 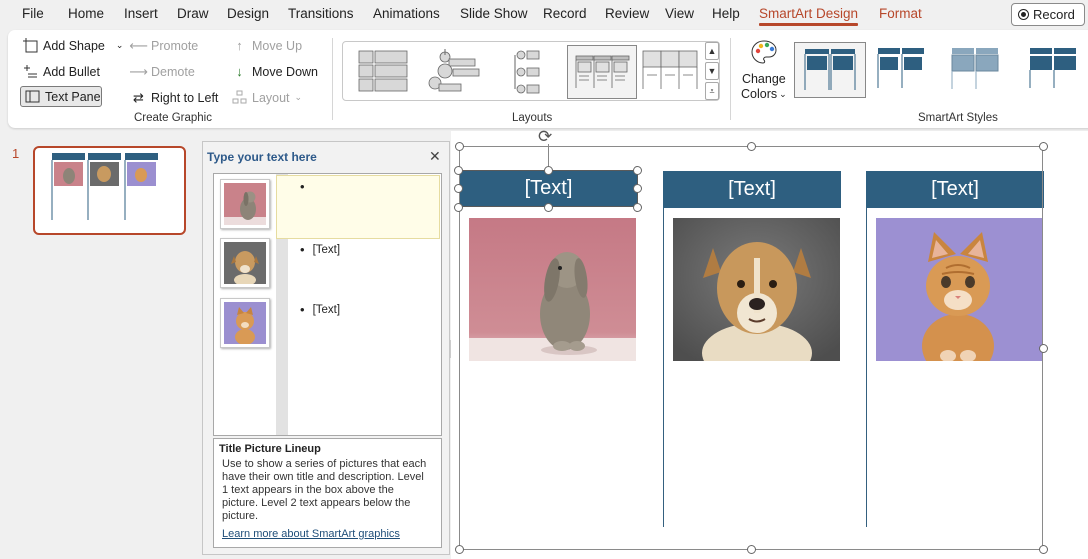 What do you see at coordinates (1023, 14) in the screenshot?
I see `record-icon` at bounding box center [1023, 14].